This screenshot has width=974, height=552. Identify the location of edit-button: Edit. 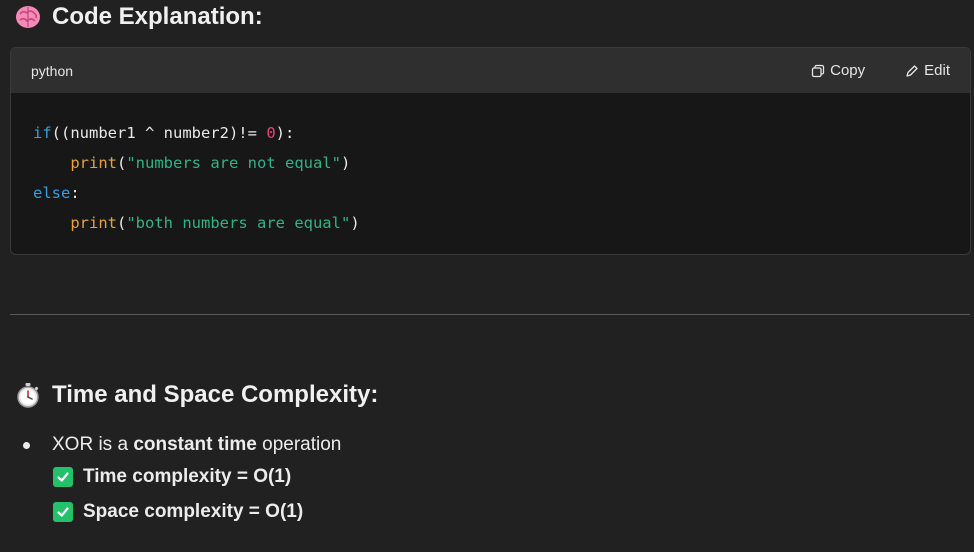
(927, 70).